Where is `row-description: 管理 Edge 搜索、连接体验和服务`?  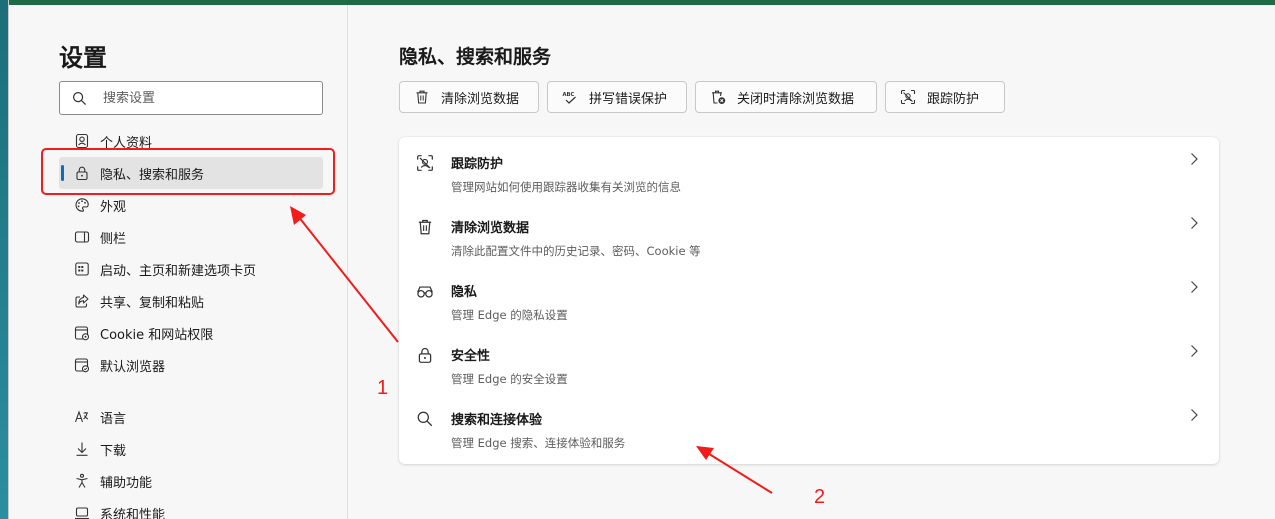 row-description: 管理 Edge 搜索、连接体验和服务 is located at coordinates (538, 443).